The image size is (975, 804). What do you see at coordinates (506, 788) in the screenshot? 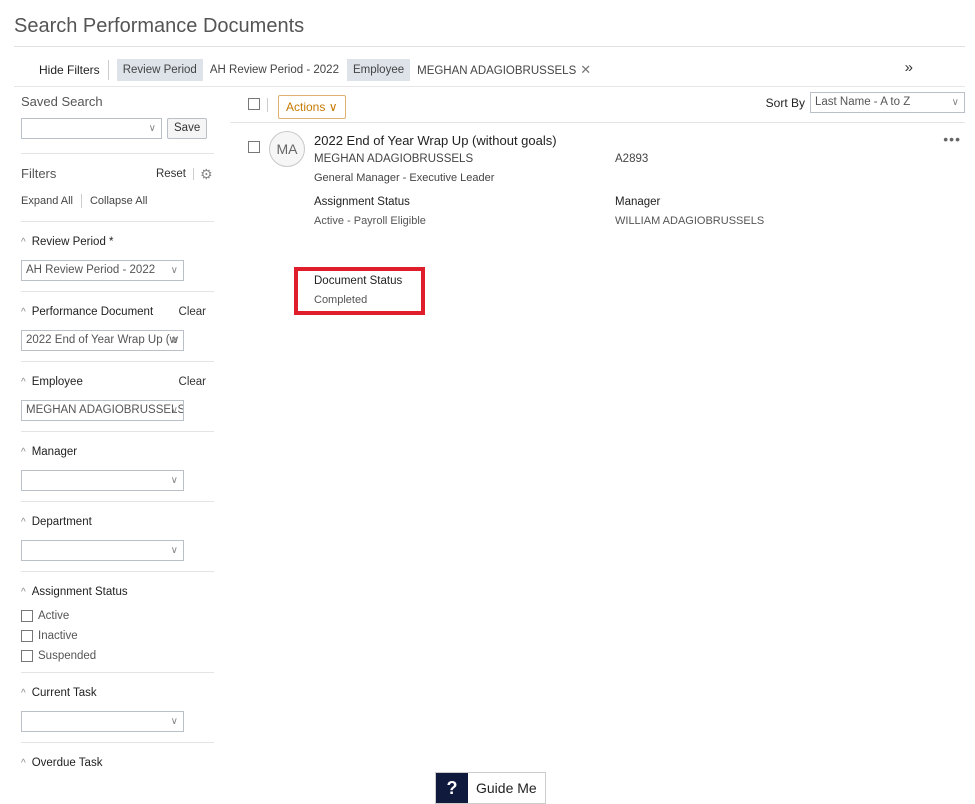
I see `guide-me-label: Guide Me` at bounding box center [506, 788].